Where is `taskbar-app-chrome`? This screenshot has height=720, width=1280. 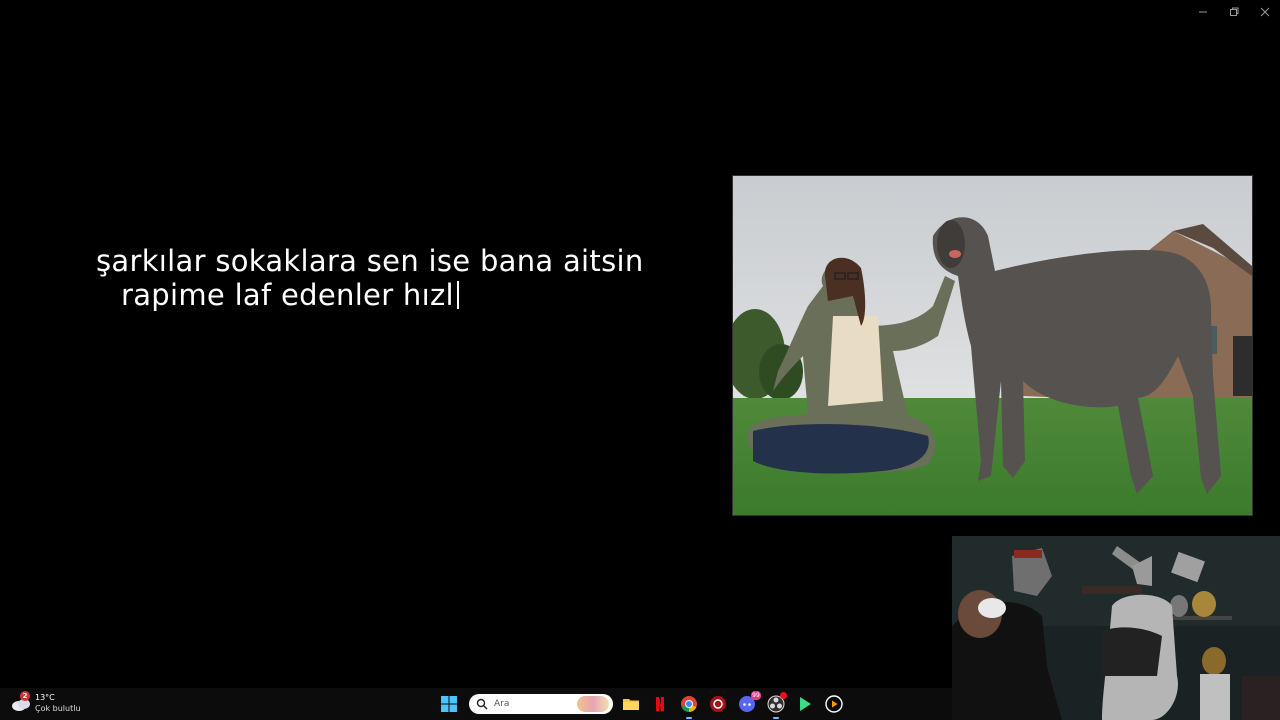 taskbar-app-chrome is located at coordinates (689, 705).